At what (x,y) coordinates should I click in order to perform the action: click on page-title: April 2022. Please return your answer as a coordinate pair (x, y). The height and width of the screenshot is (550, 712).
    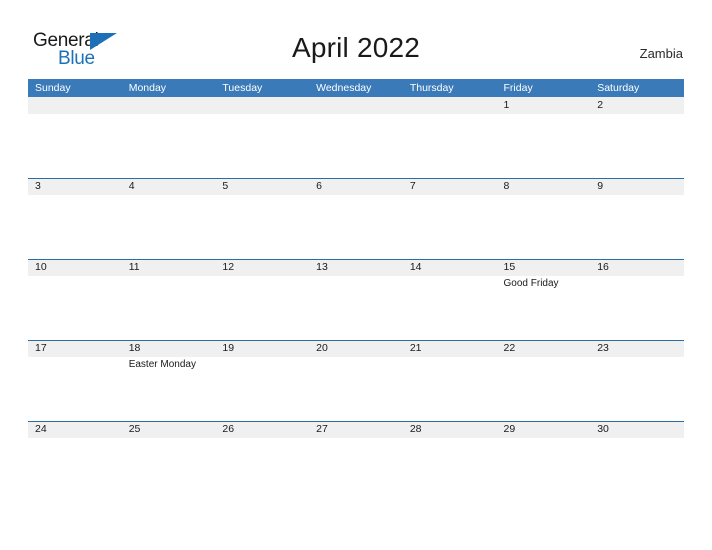
    Looking at the image, I should click on (356, 47).